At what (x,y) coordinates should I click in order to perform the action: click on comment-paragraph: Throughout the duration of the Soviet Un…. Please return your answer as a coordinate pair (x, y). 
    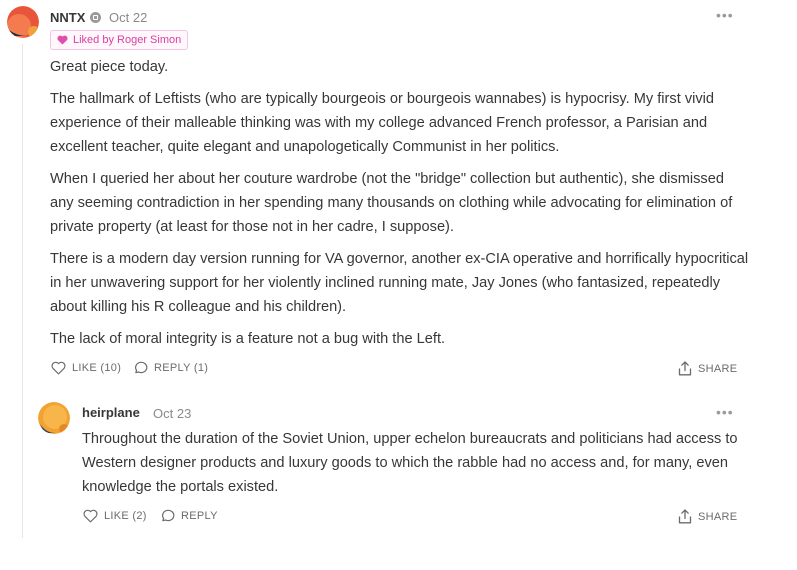
    Looking at the image, I should click on (410, 463).